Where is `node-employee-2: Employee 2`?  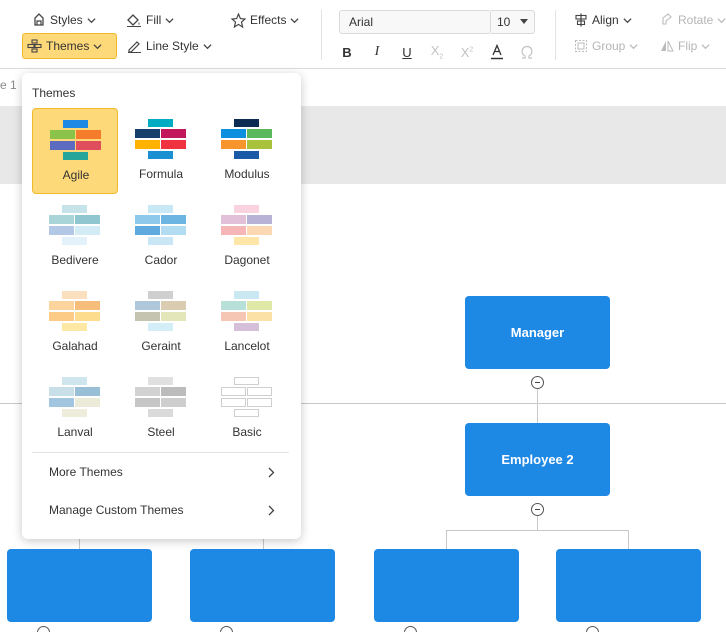
node-employee-2: Employee 2 is located at coordinates (537, 459).